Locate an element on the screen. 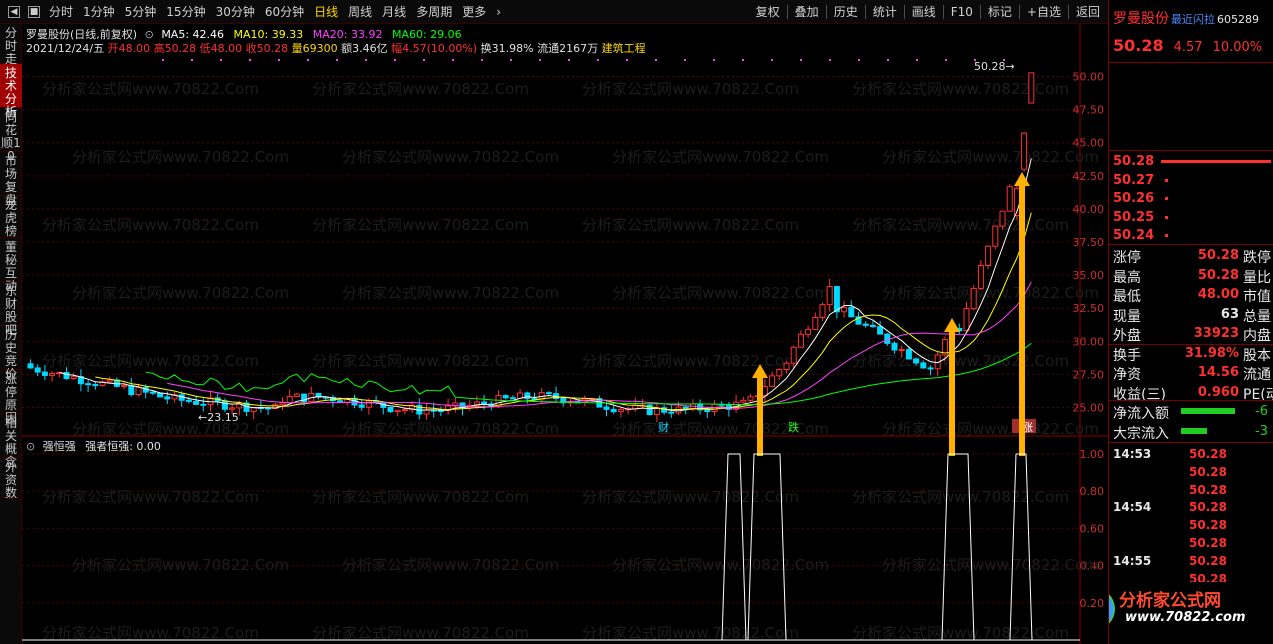 Image resolution: width=1273 pixels, height=644 pixels. price-axis-label: 25.00 is located at coordinates (1089, 408).